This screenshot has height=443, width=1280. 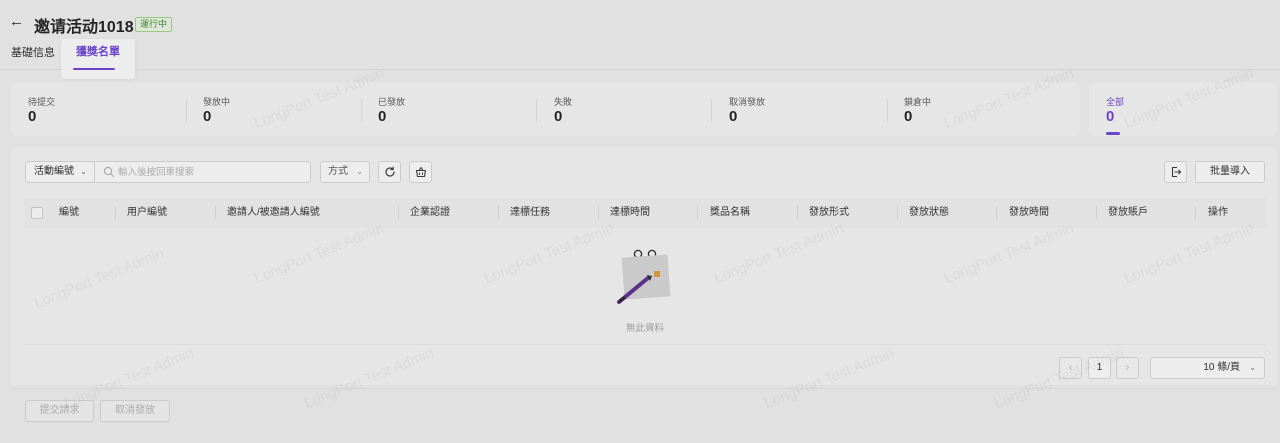 What do you see at coordinates (929, 213) in the screenshot?
I see `column-header: 發放狀態` at bounding box center [929, 213].